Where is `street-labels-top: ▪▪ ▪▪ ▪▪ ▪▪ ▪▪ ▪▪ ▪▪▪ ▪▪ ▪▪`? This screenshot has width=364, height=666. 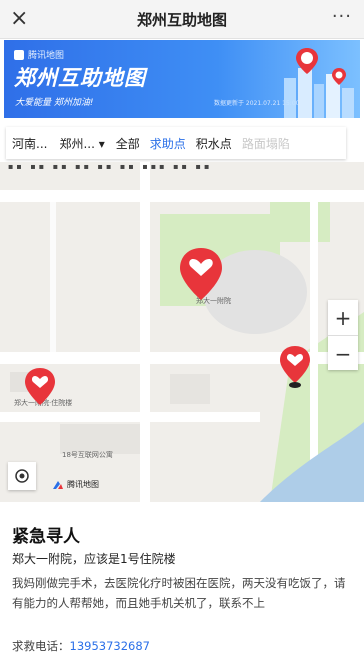 street-labels-top: ▪▪ ▪▪ ▪▪ ▪▪ ▪▪ ▪▪ ▪▪▪ ▪▪ ▪▪ is located at coordinates (110, 166).